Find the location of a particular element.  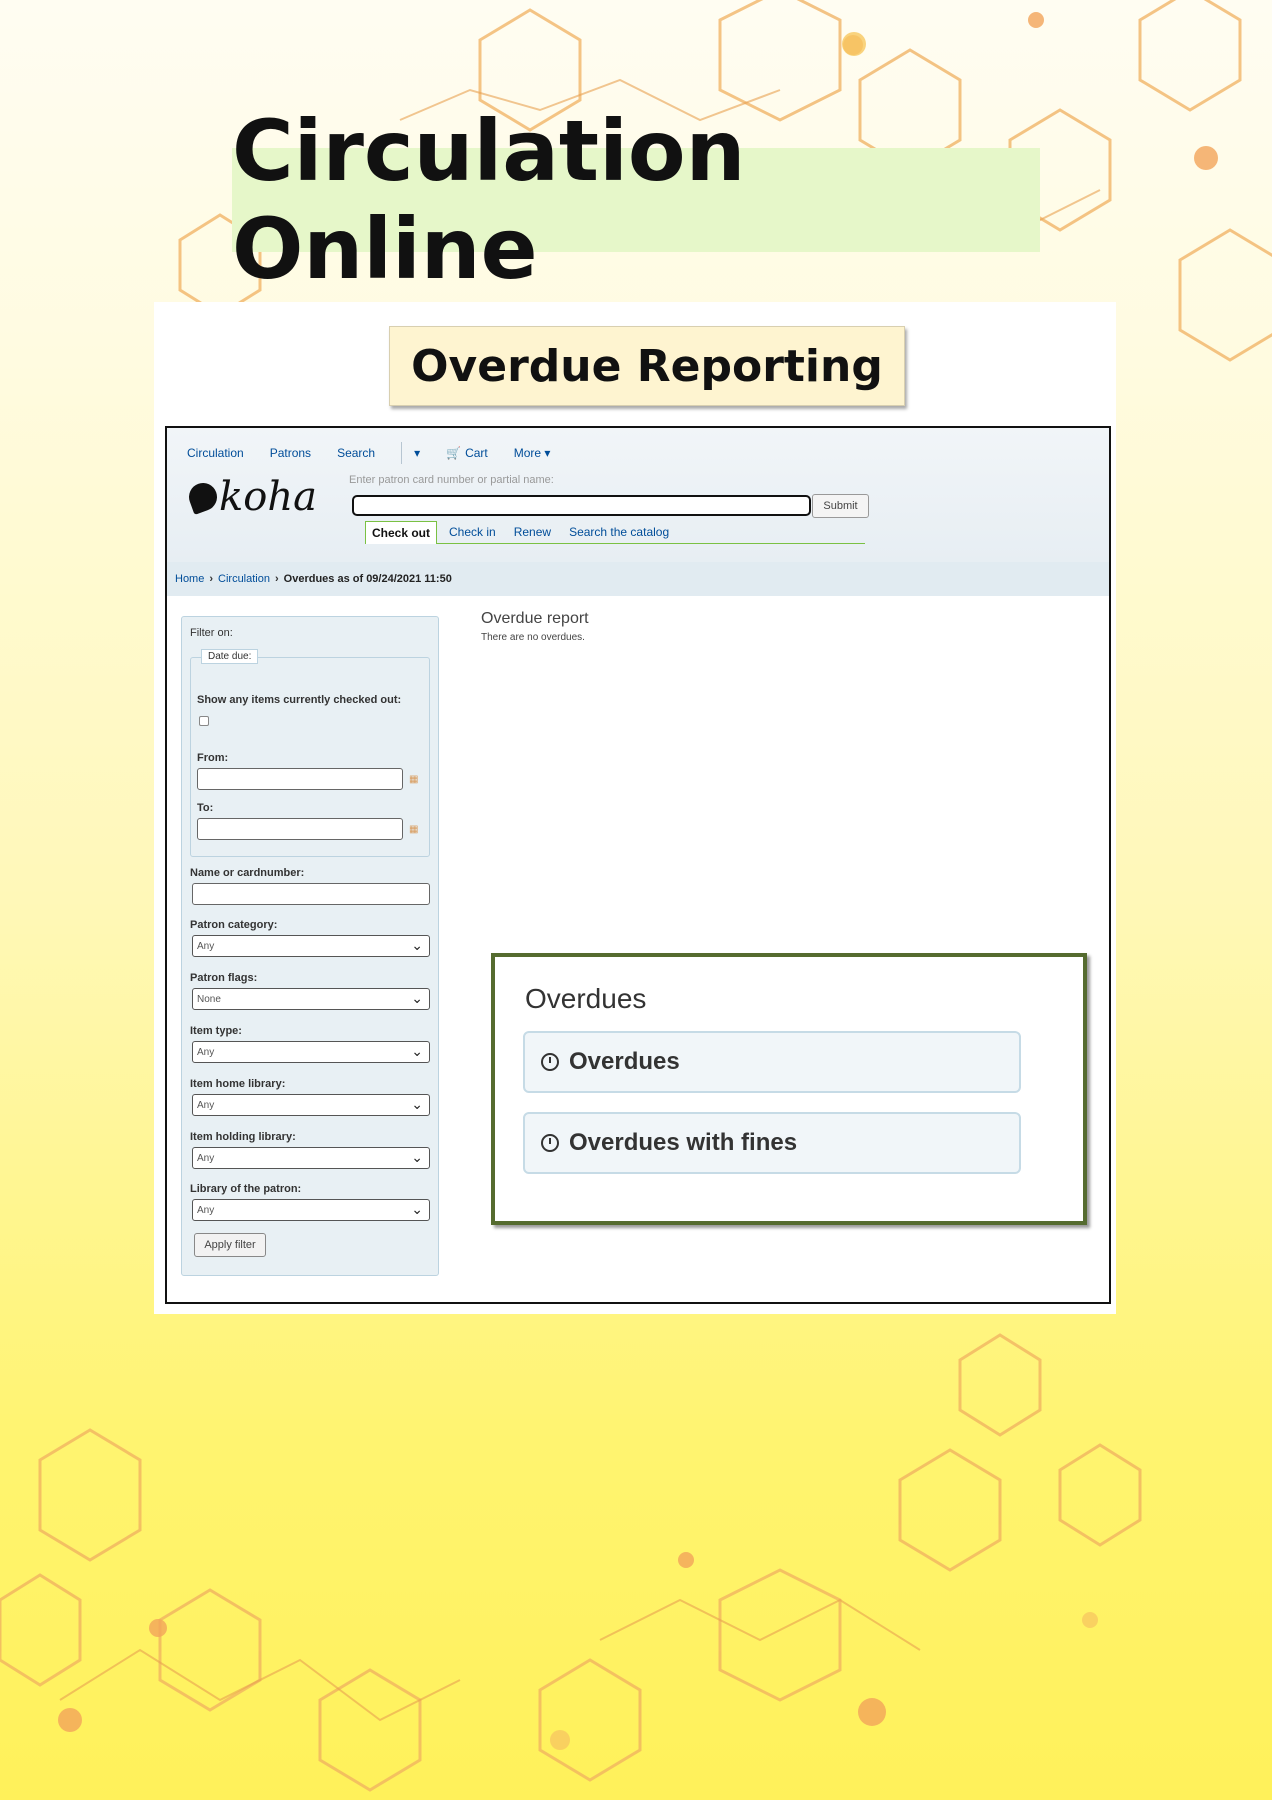

home-library-label: Item home library: is located at coordinates (238, 1084).